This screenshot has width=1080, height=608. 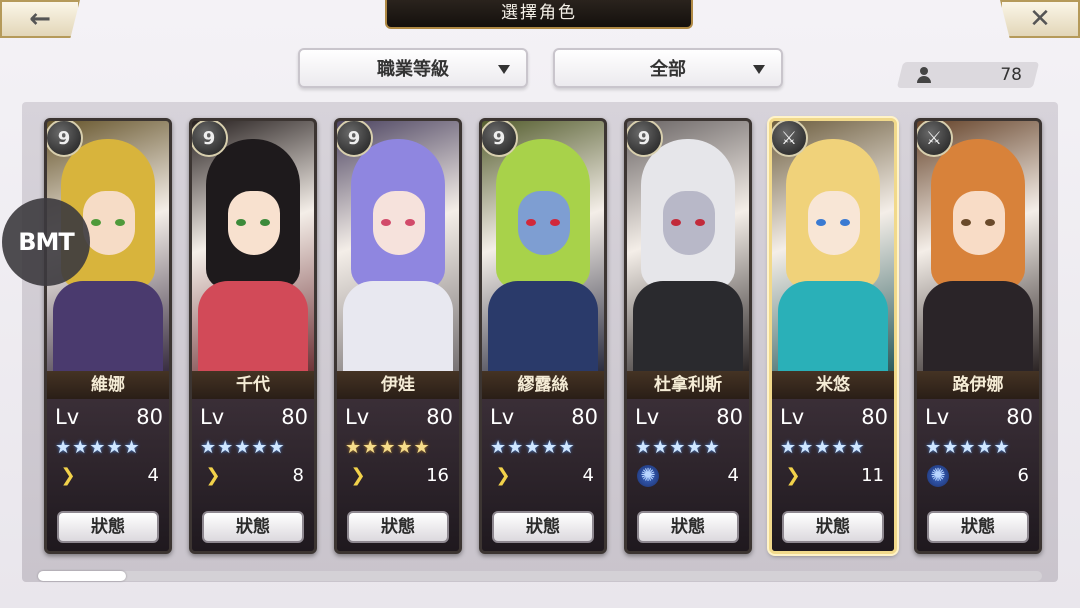 I want to click on scroll-thumb, so click(x=82, y=576).